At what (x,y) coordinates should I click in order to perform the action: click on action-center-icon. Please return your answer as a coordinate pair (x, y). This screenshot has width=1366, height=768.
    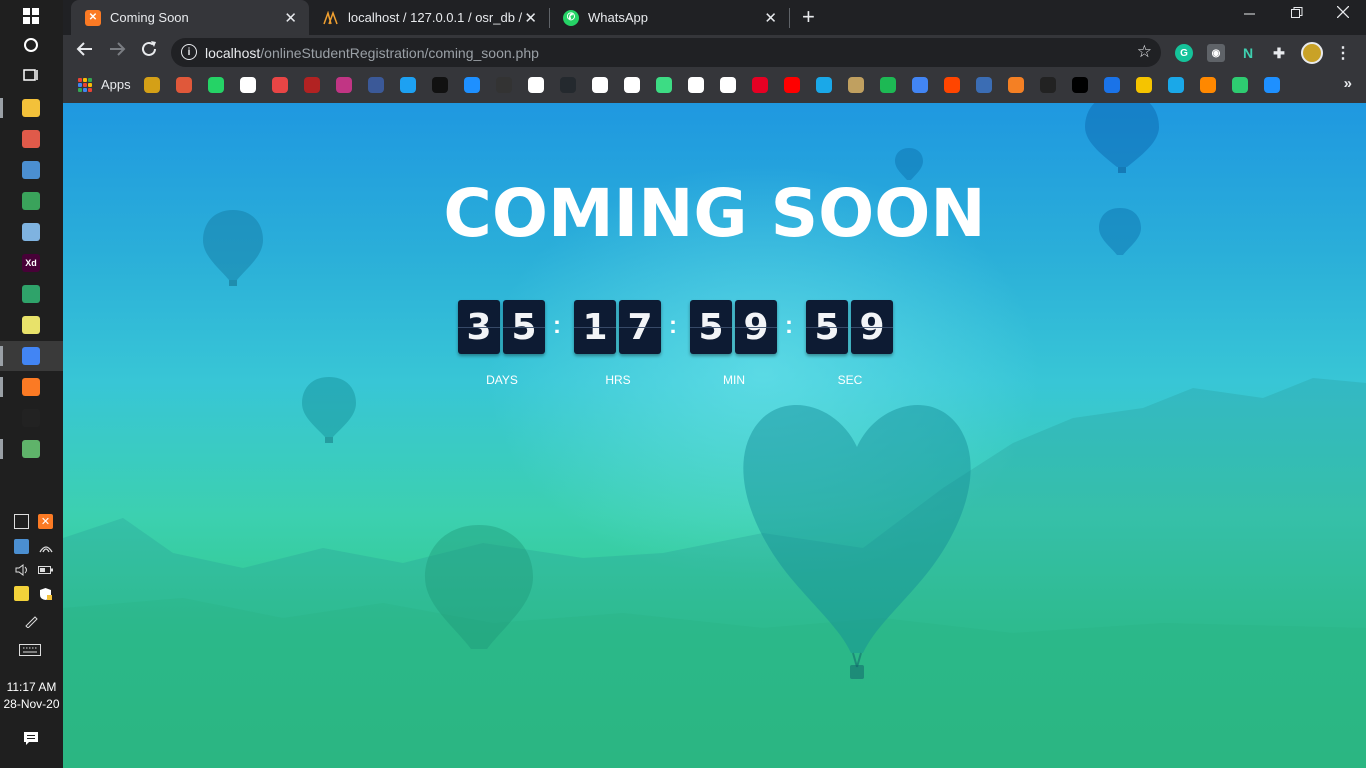
    Looking at the image, I should click on (31, 739).